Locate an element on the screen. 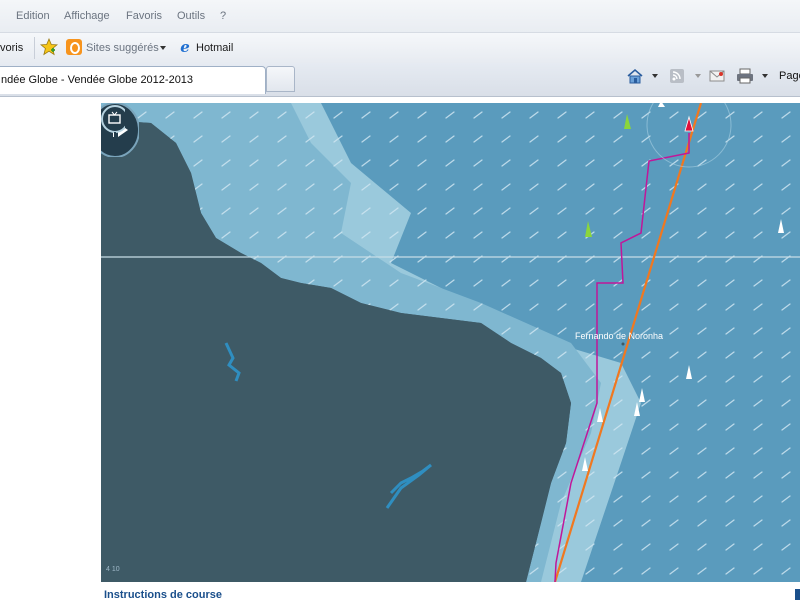 This screenshot has width=800, height=601. mail-icon is located at coordinates (717, 76).